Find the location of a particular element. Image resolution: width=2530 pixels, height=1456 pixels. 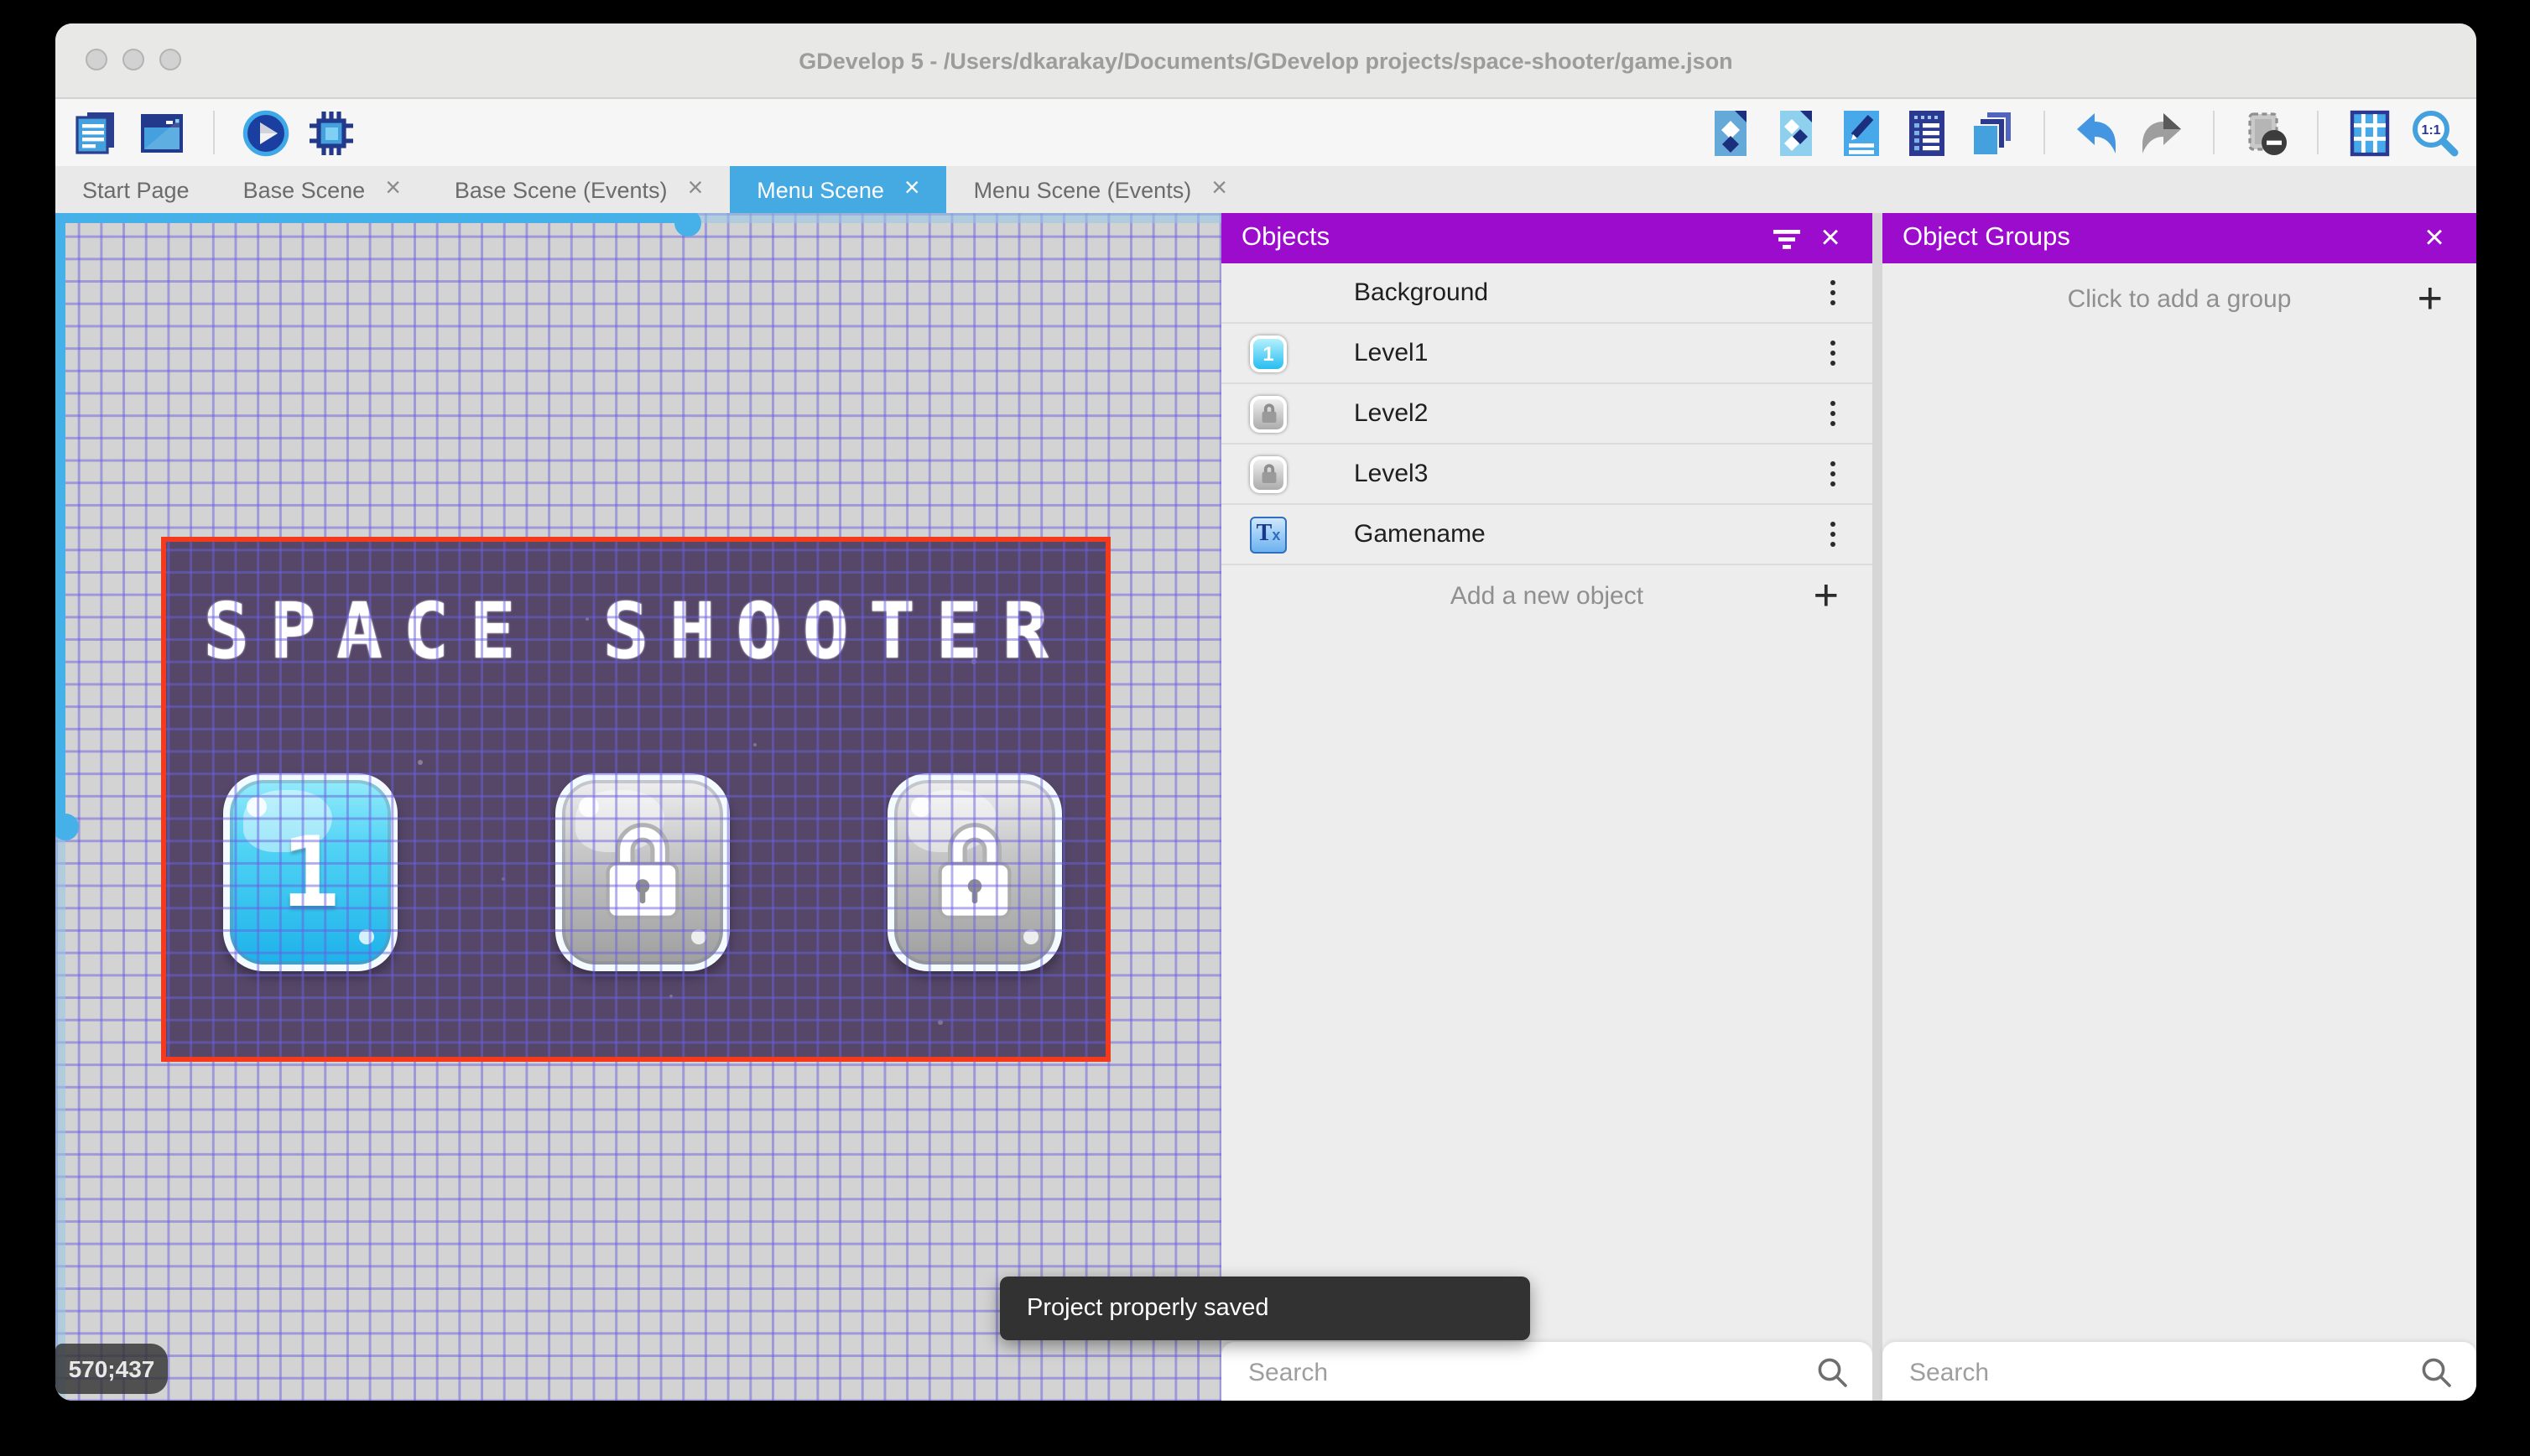

object-groups-panel-header: Object Groups × is located at coordinates (2179, 238).